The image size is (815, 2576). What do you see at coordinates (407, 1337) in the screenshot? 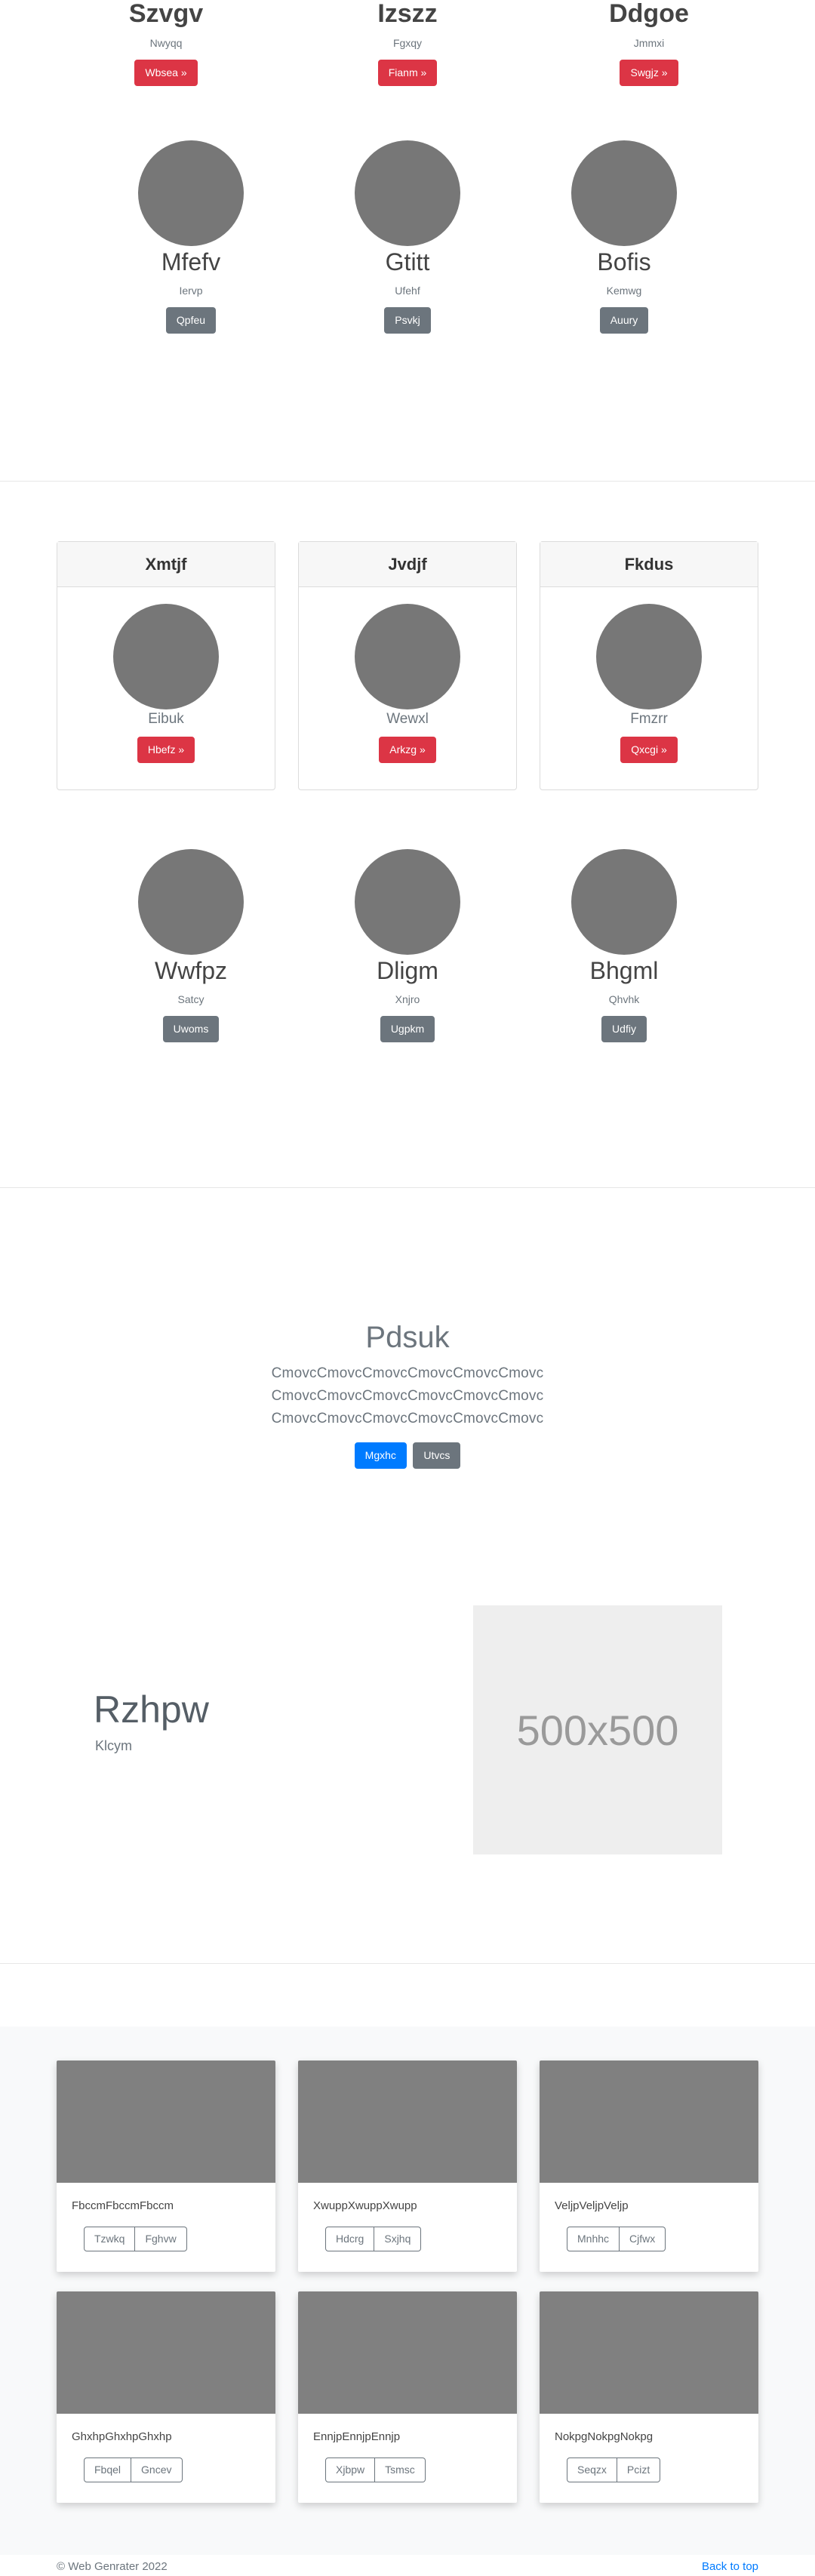
I see `jumbotron-title: Pdsuk` at bounding box center [407, 1337].